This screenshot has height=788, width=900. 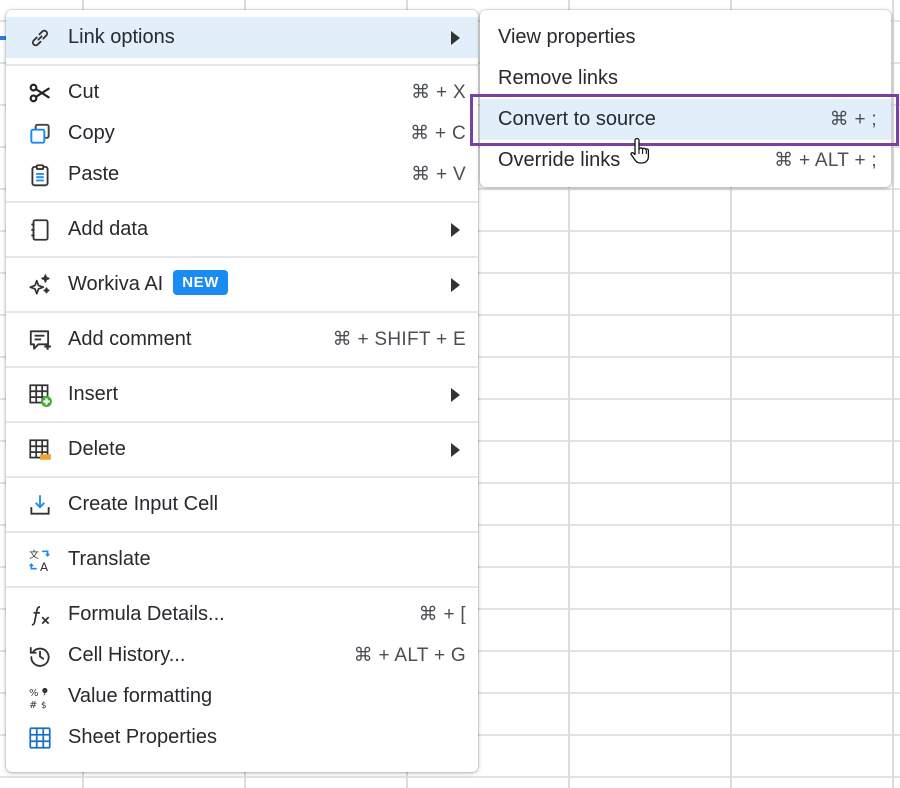 What do you see at coordinates (242, 174) in the screenshot?
I see `menu-item-paste: Paste ⌘ + V` at bounding box center [242, 174].